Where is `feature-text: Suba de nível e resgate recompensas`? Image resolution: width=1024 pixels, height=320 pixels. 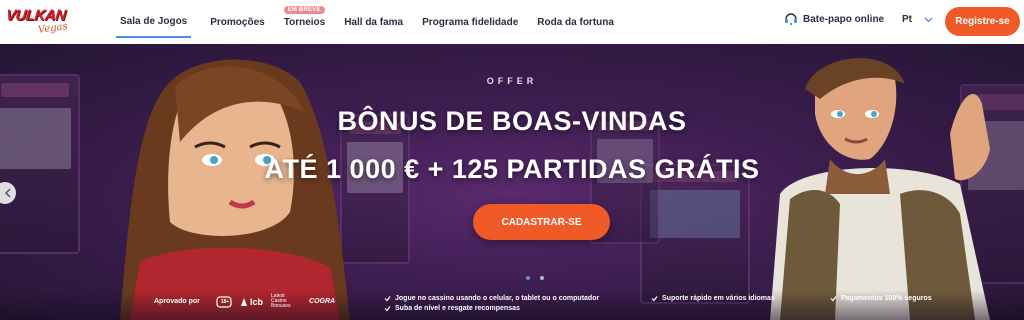 feature-text: Suba de nível e resgate recompensas is located at coordinates (457, 308).